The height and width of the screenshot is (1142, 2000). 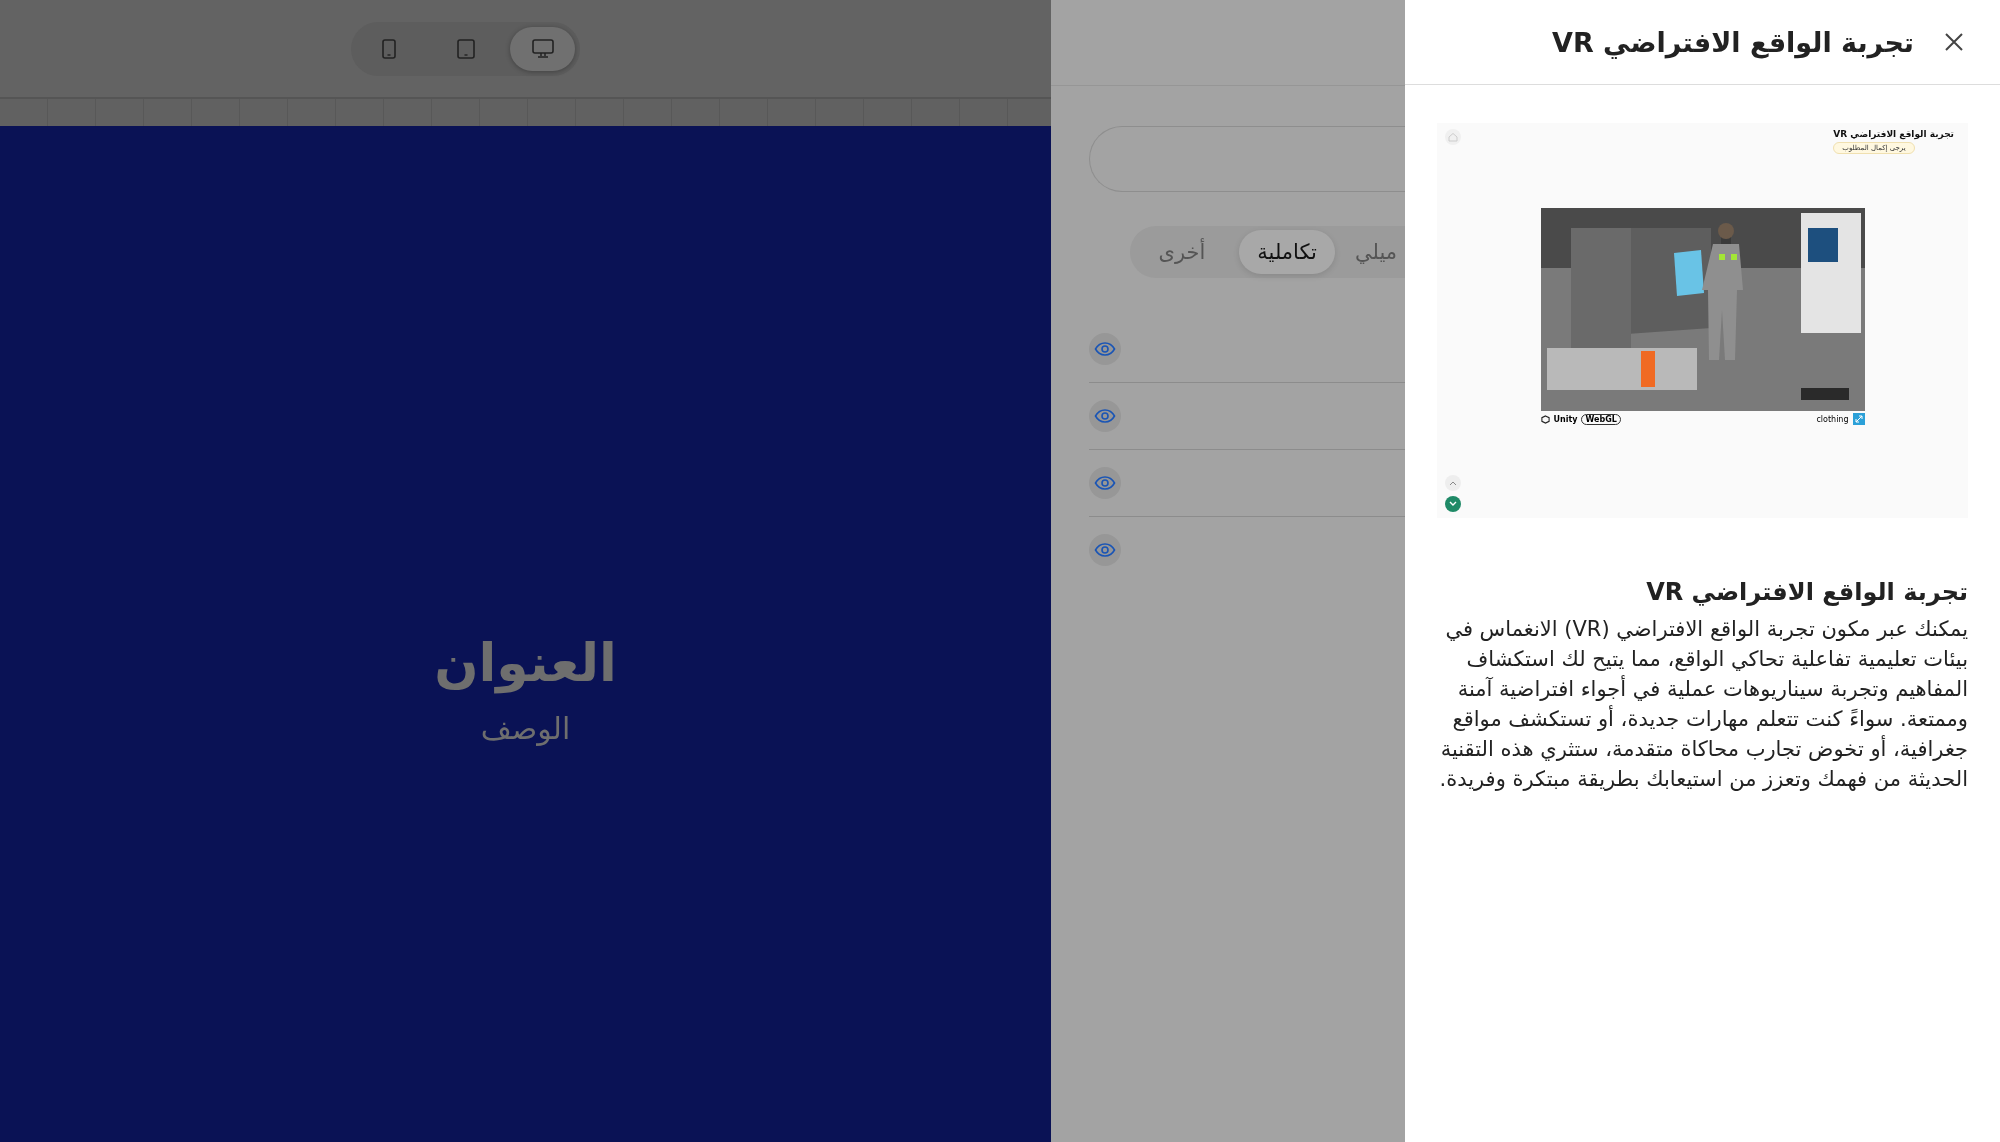 I want to click on description-text: يمكنك عبر مكون تجربة الواقع الافتراضي (VR) الانغماس في بيئات تعليمية تفاعلية تحاكي الواقع، مما يتيح لك استكشاف المفاهيم وتجربة سيناريوهات عملية في أجواء افتراضية آمنة وممتعة. سواءً كنت تتعلم مهارات جديدة، أو تستكشف مواقع جغرافية، أو تخوض تجارب محاكاة متقدمة، ستثري هذه التقنية الحديثة من فهمك وتعزز من استيعابك بطريقة مبتكرة وفريدة., so click(x=1703, y=704).